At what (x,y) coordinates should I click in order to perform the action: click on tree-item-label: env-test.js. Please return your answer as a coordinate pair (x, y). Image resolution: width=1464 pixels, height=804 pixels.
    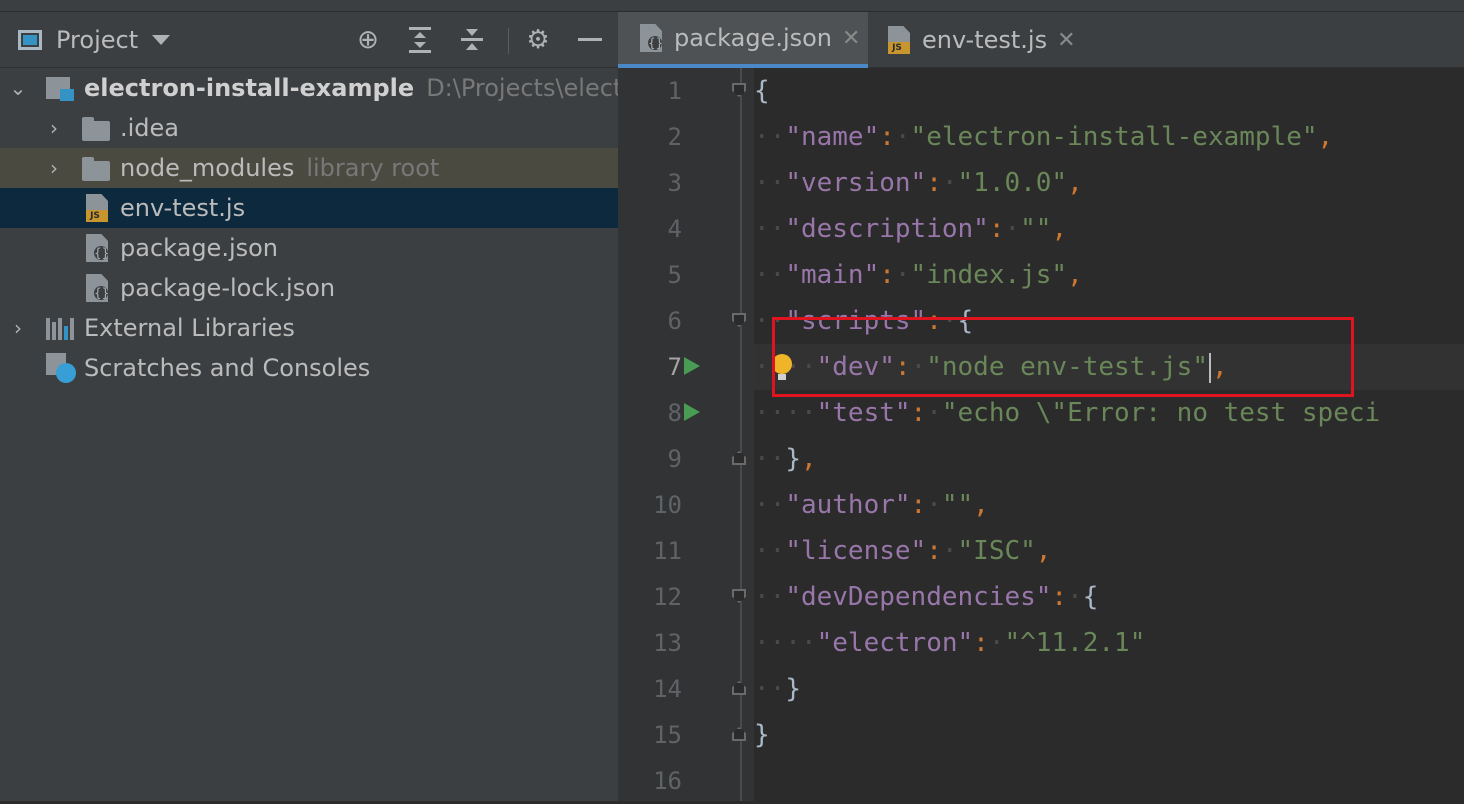
    Looking at the image, I should click on (183, 208).